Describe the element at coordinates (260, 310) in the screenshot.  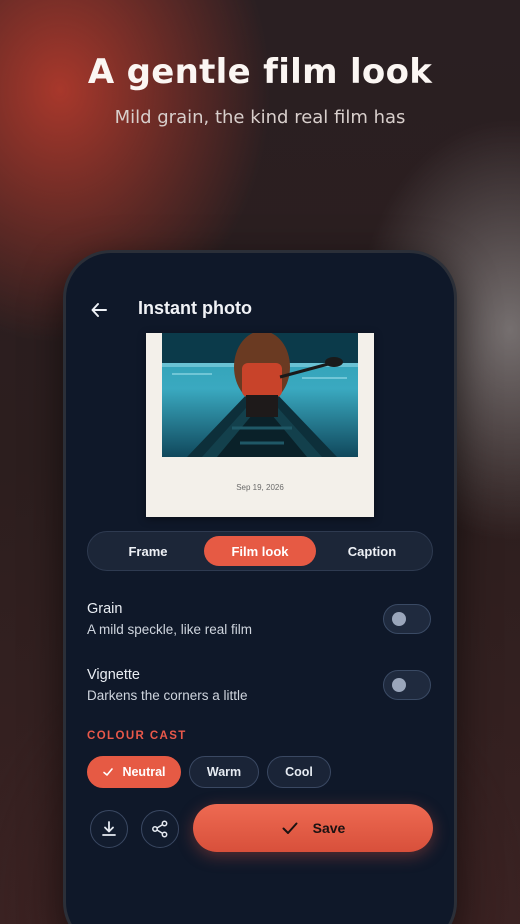
I see `top-app-bar: Instant photo` at that location.